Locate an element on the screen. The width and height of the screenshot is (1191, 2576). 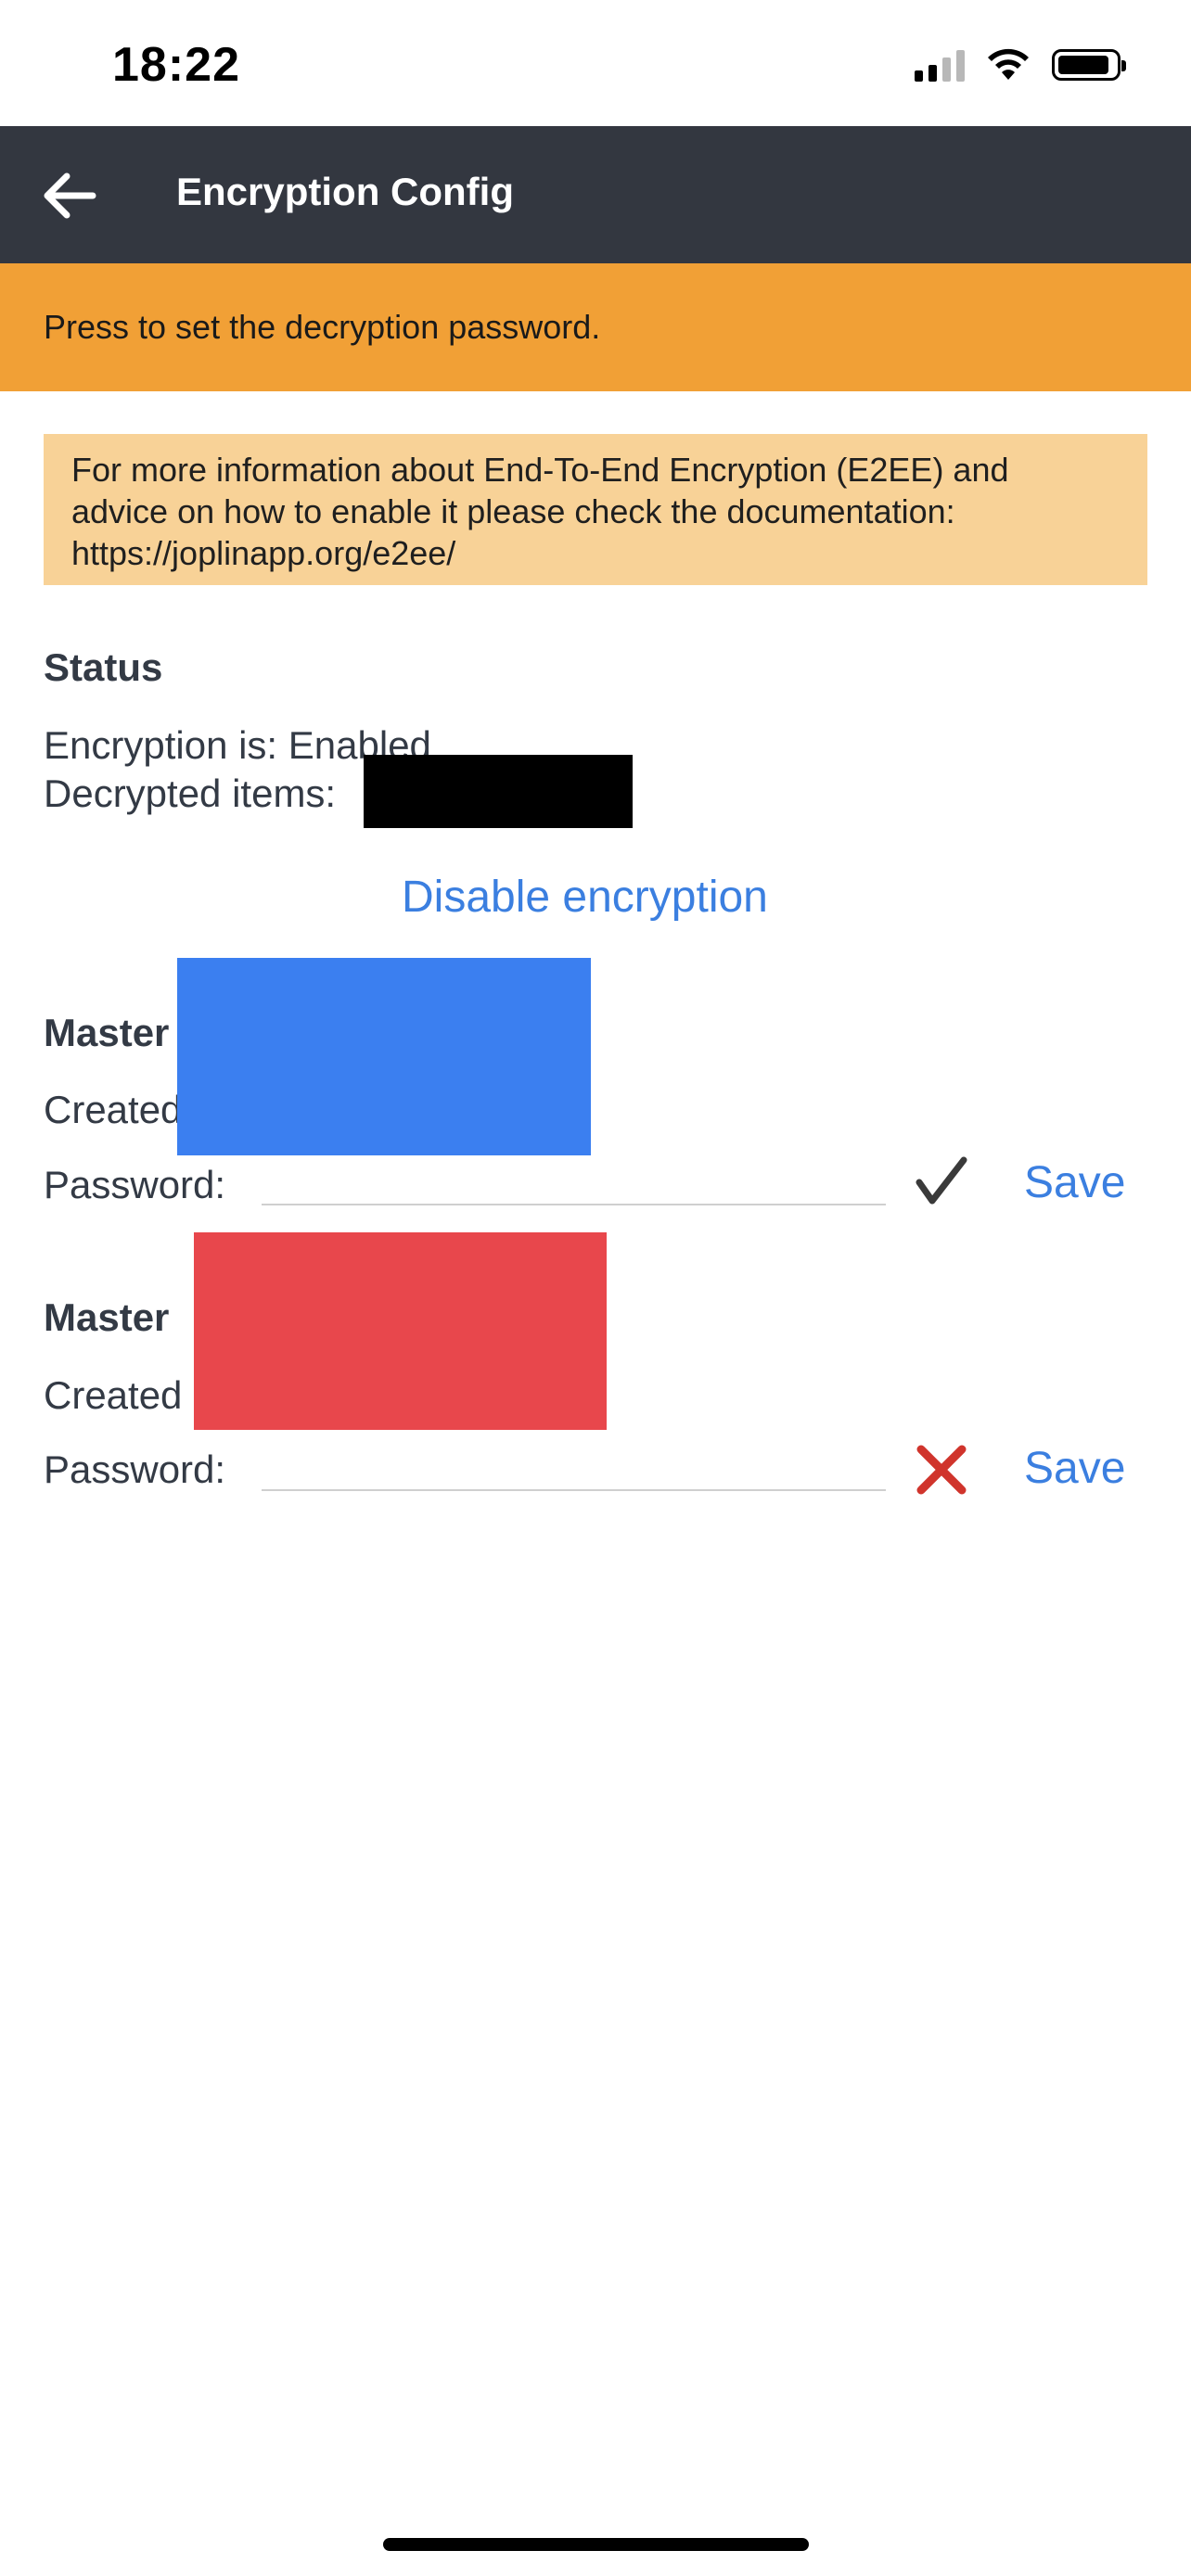
check-icon is located at coordinates (942, 1180).